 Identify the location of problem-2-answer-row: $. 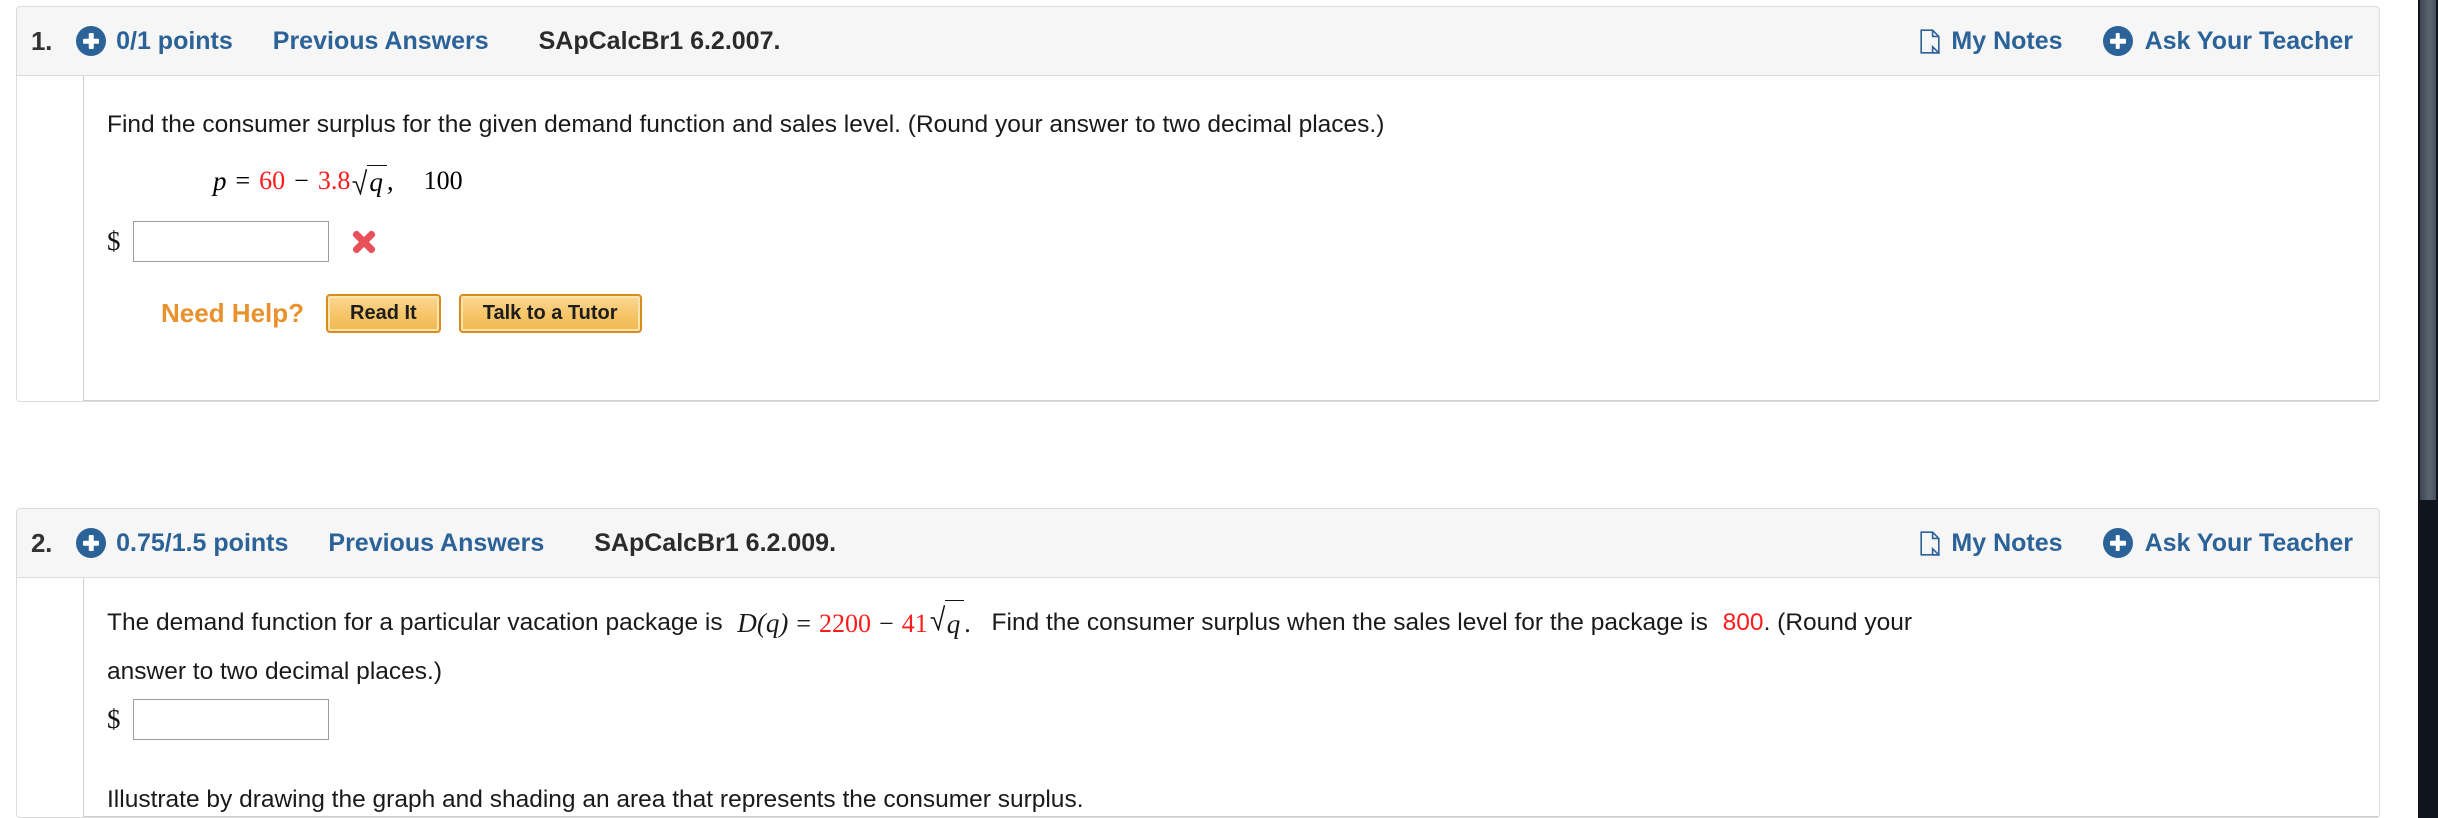
(1243, 720).